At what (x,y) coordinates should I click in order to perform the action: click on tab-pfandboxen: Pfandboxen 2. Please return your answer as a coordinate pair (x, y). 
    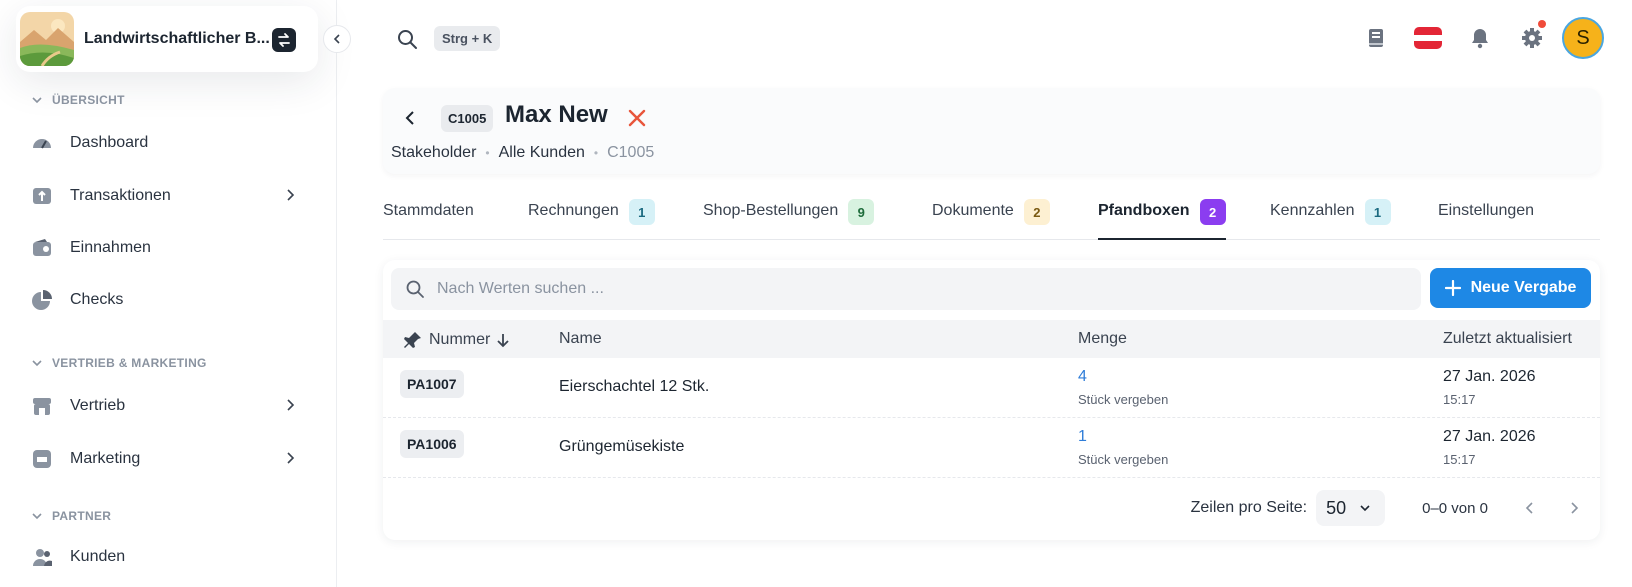
    Looking at the image, I should click on (1162, 218).